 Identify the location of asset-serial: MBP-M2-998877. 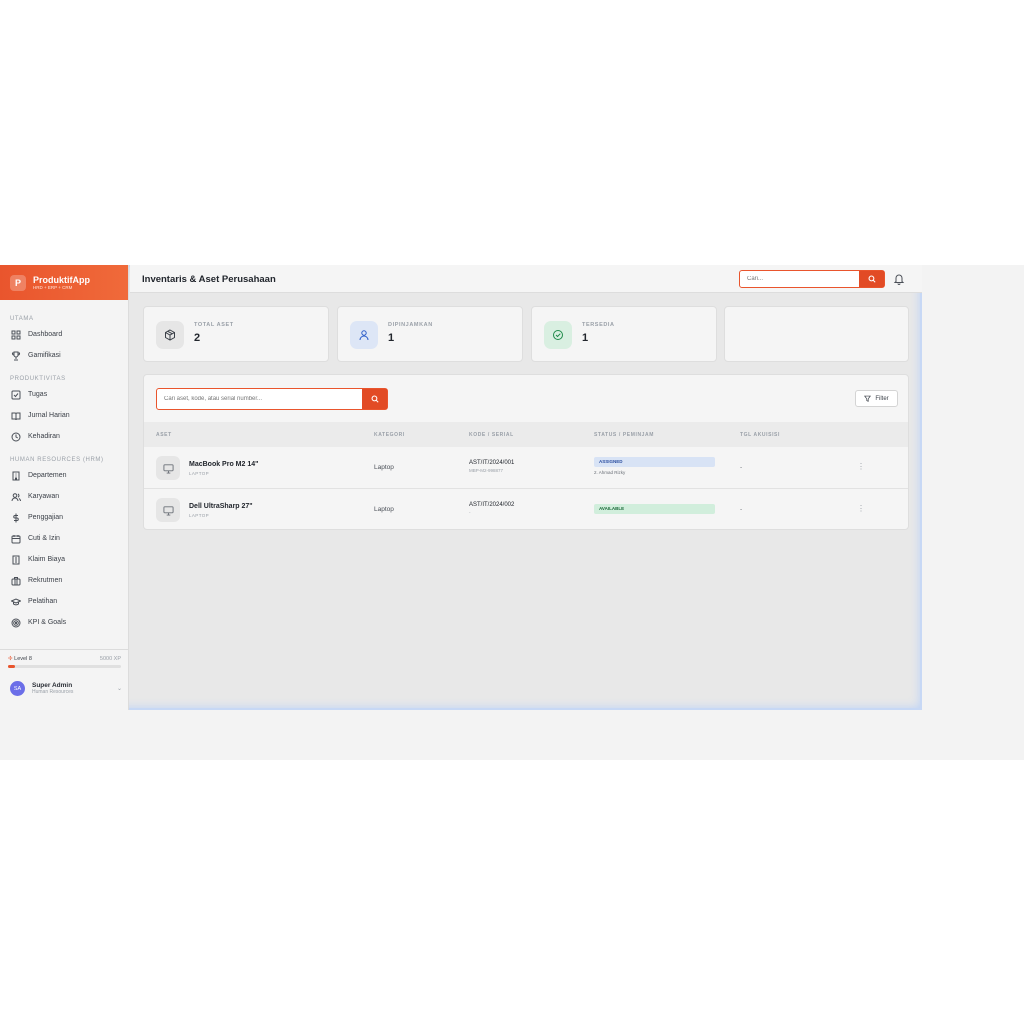
(486, 470).